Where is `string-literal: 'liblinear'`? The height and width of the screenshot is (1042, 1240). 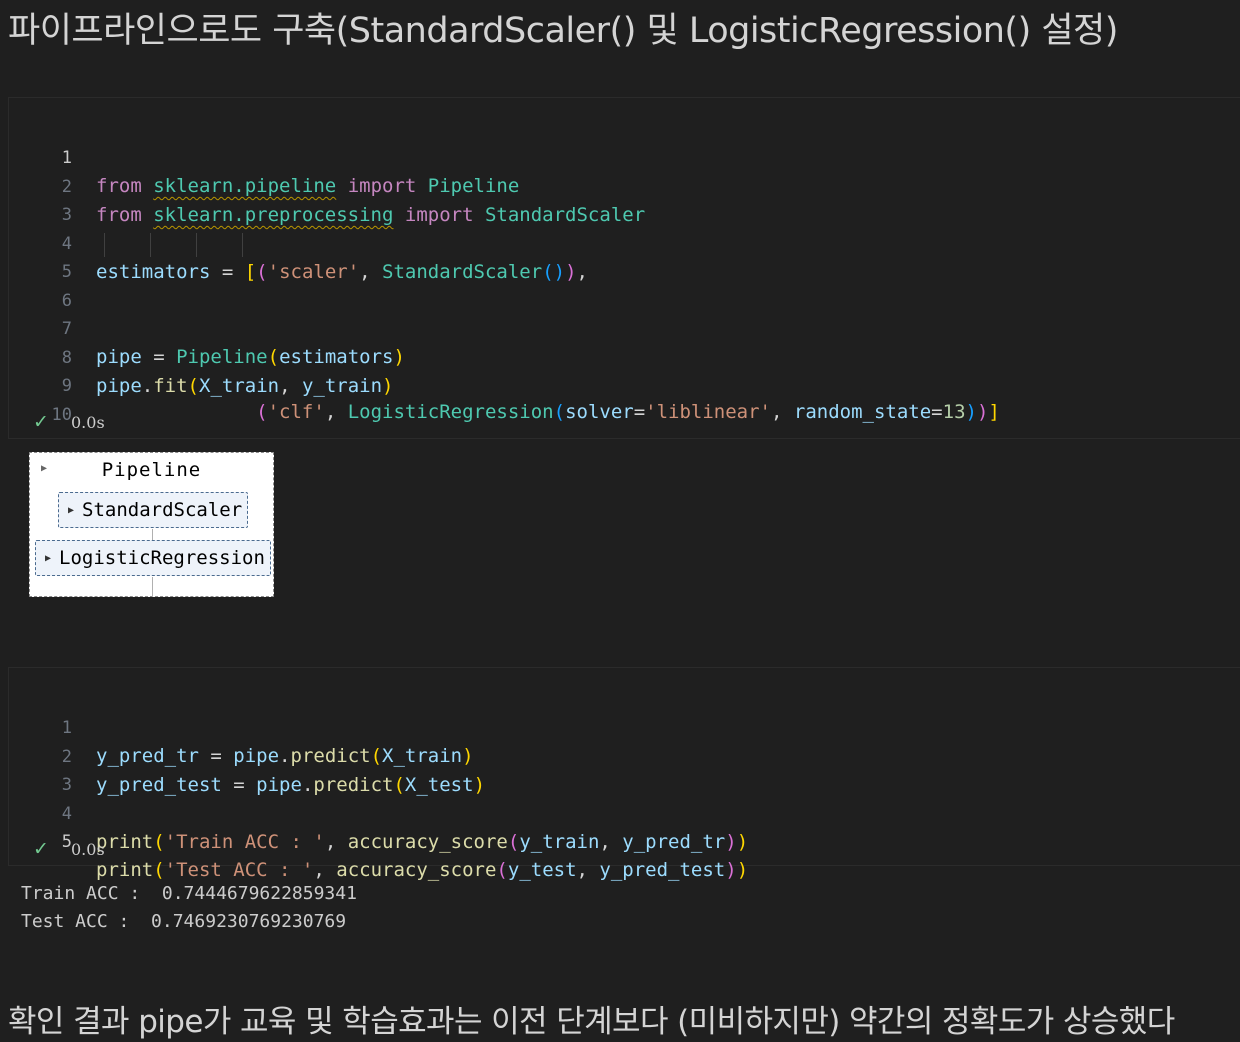 string-literal: 'liblinear' is located at coordinates (708, 412).